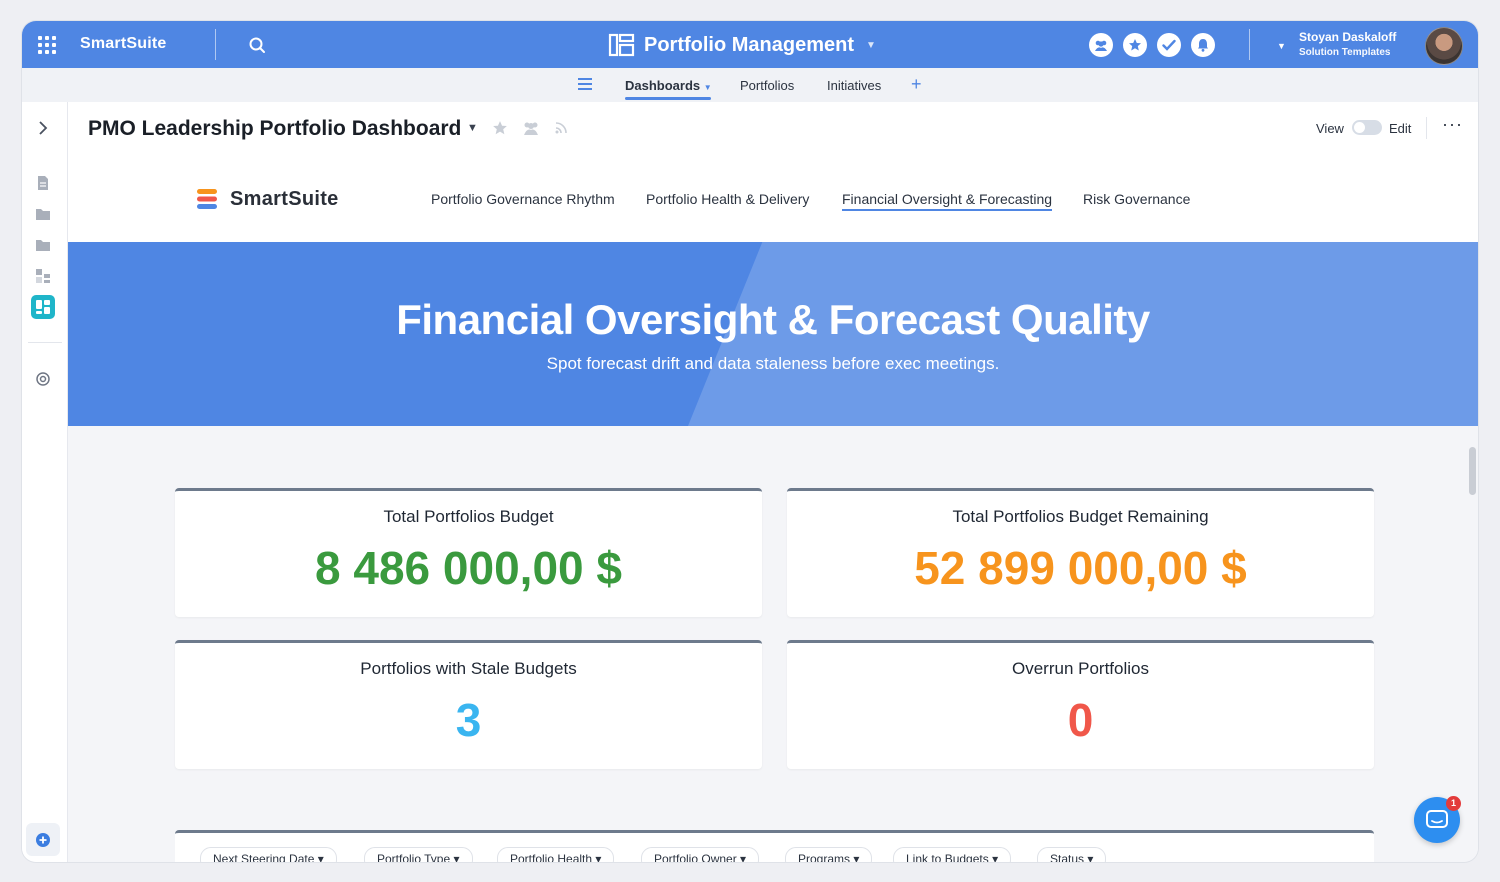 Image resolution: width=1500 pixels, height=882 pixels. I want to click on hero-title: Financial Oversight & Forecast Quality, so click(773, 319).